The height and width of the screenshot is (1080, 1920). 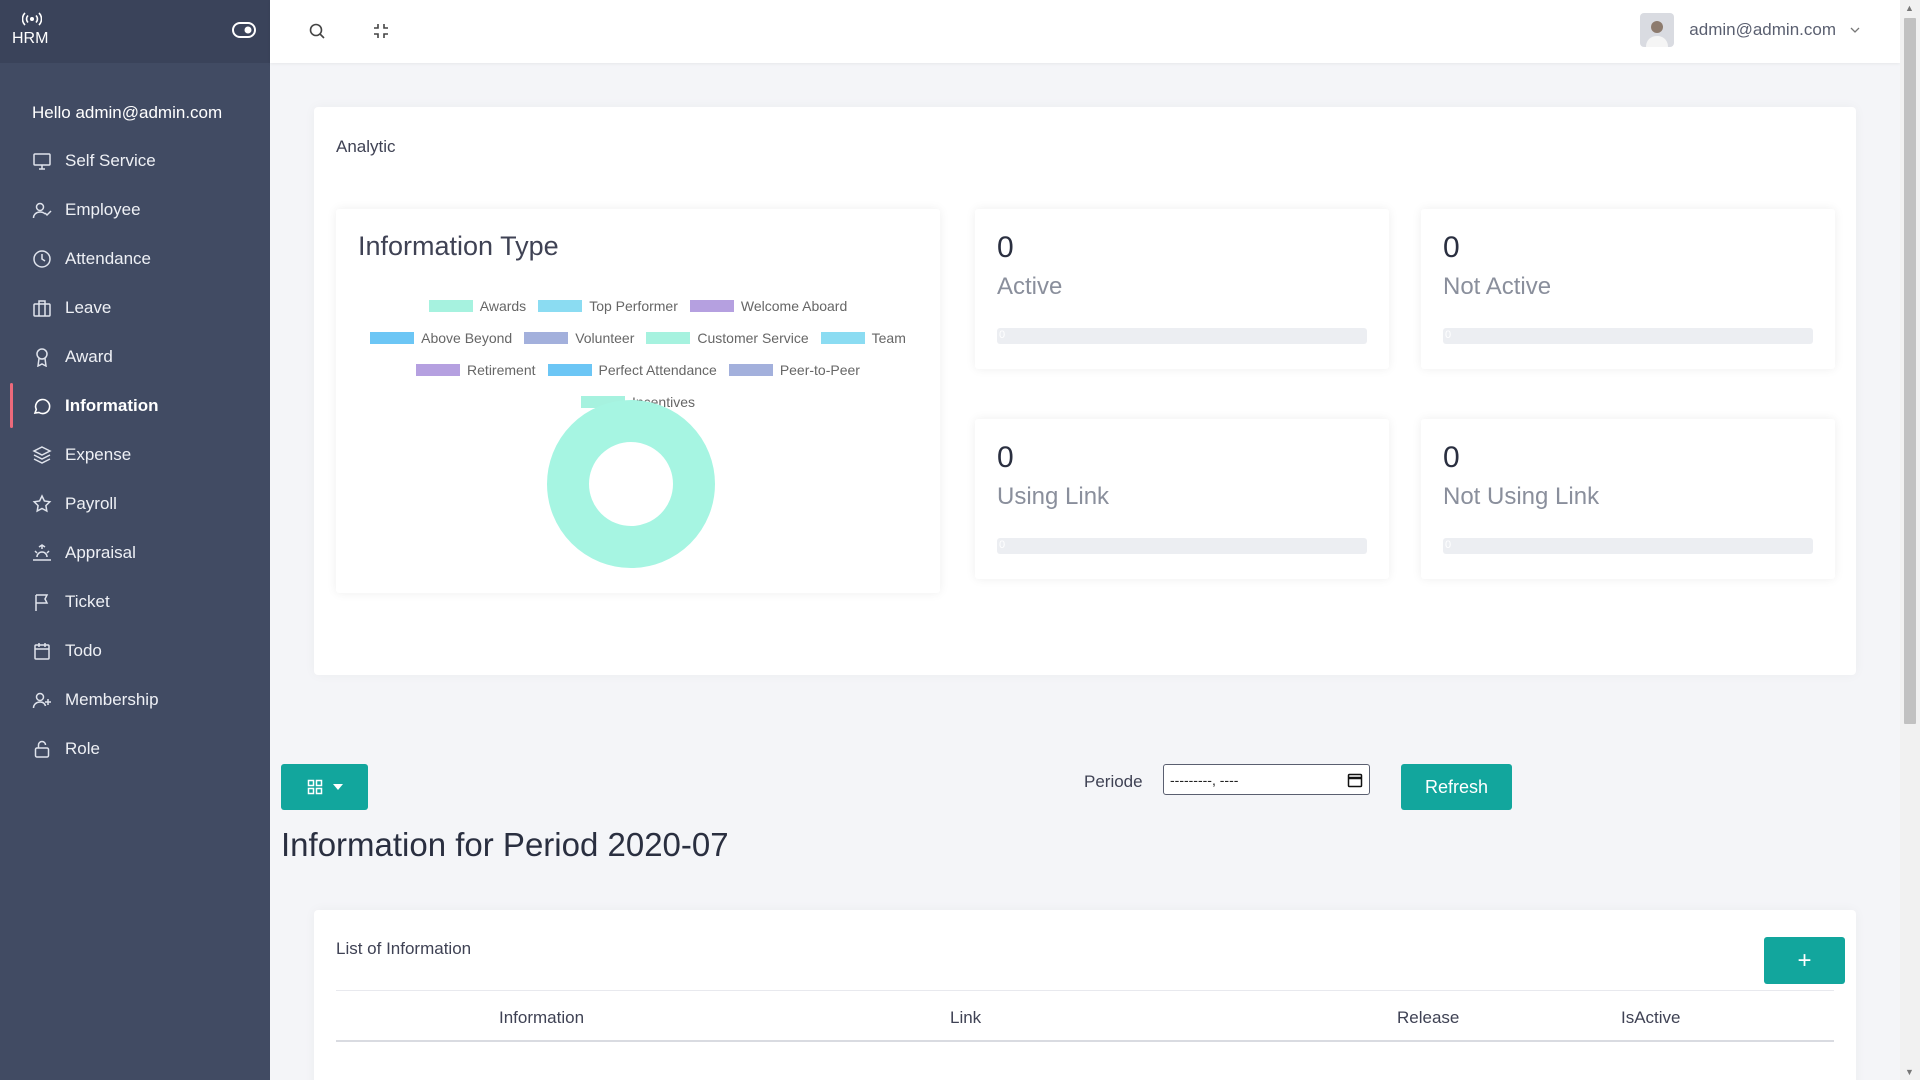 I want to click on column-header-link: Link, so click(x=965, y=1018).